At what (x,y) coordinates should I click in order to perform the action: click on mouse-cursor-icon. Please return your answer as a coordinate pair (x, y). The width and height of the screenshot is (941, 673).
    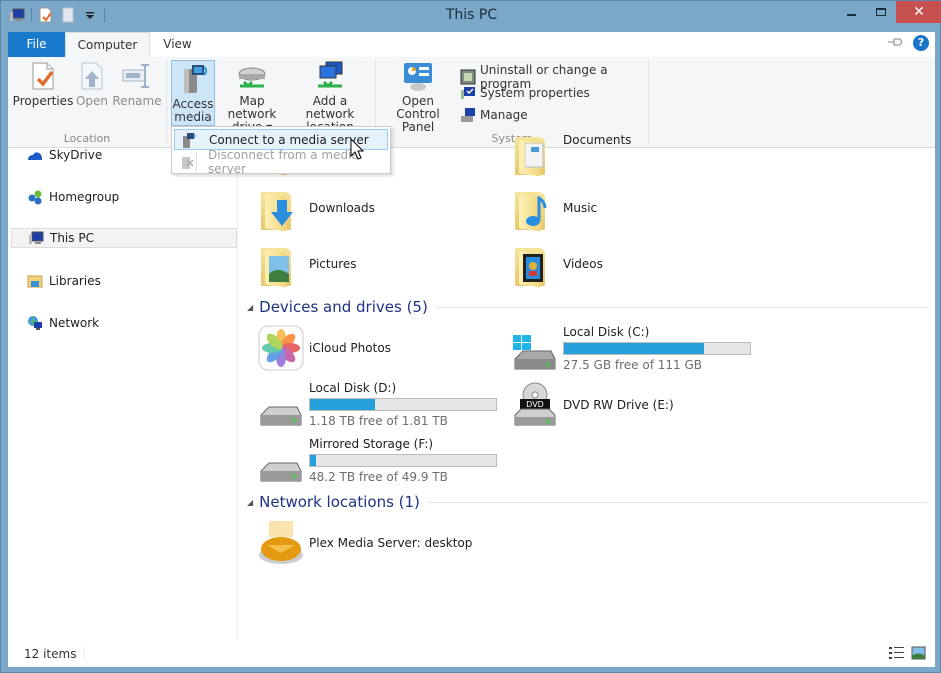
    Looking at the image, I should click on (357, 150).